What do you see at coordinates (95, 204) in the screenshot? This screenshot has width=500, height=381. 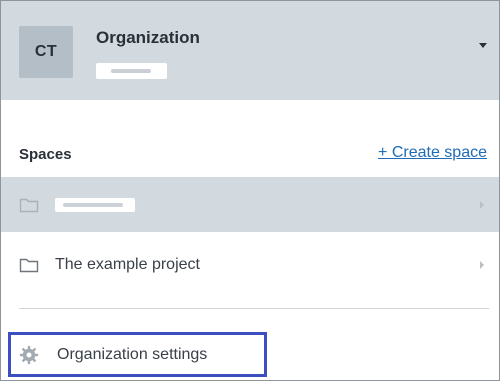 I see `space-item-label-redacted` at bounding box center [95, 204].